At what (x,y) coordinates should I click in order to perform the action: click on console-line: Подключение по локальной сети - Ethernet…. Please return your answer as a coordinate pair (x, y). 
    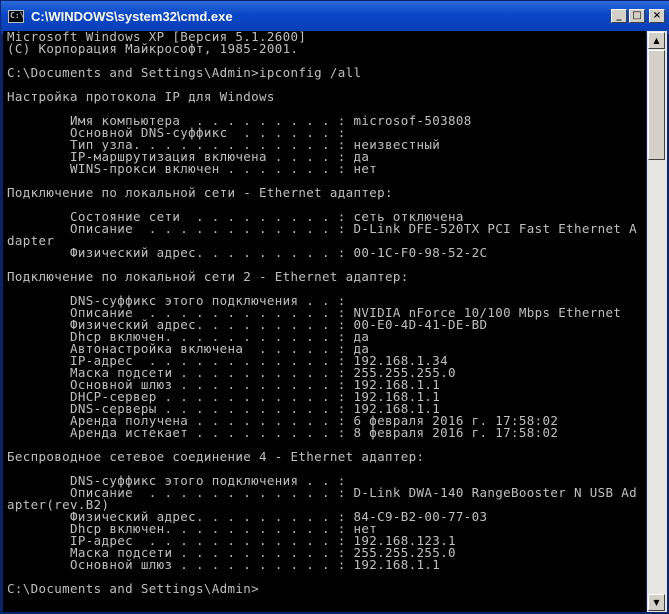
    Looking at the image, I should click on (200, 192).